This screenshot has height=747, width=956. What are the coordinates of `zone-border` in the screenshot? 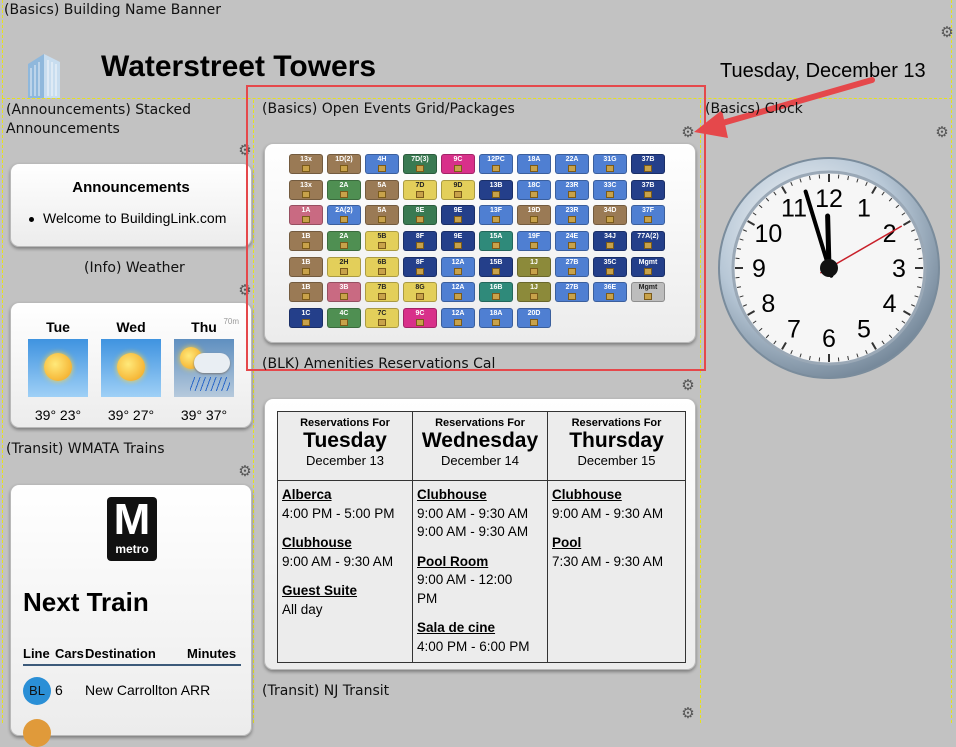 It's located at (2, 361).